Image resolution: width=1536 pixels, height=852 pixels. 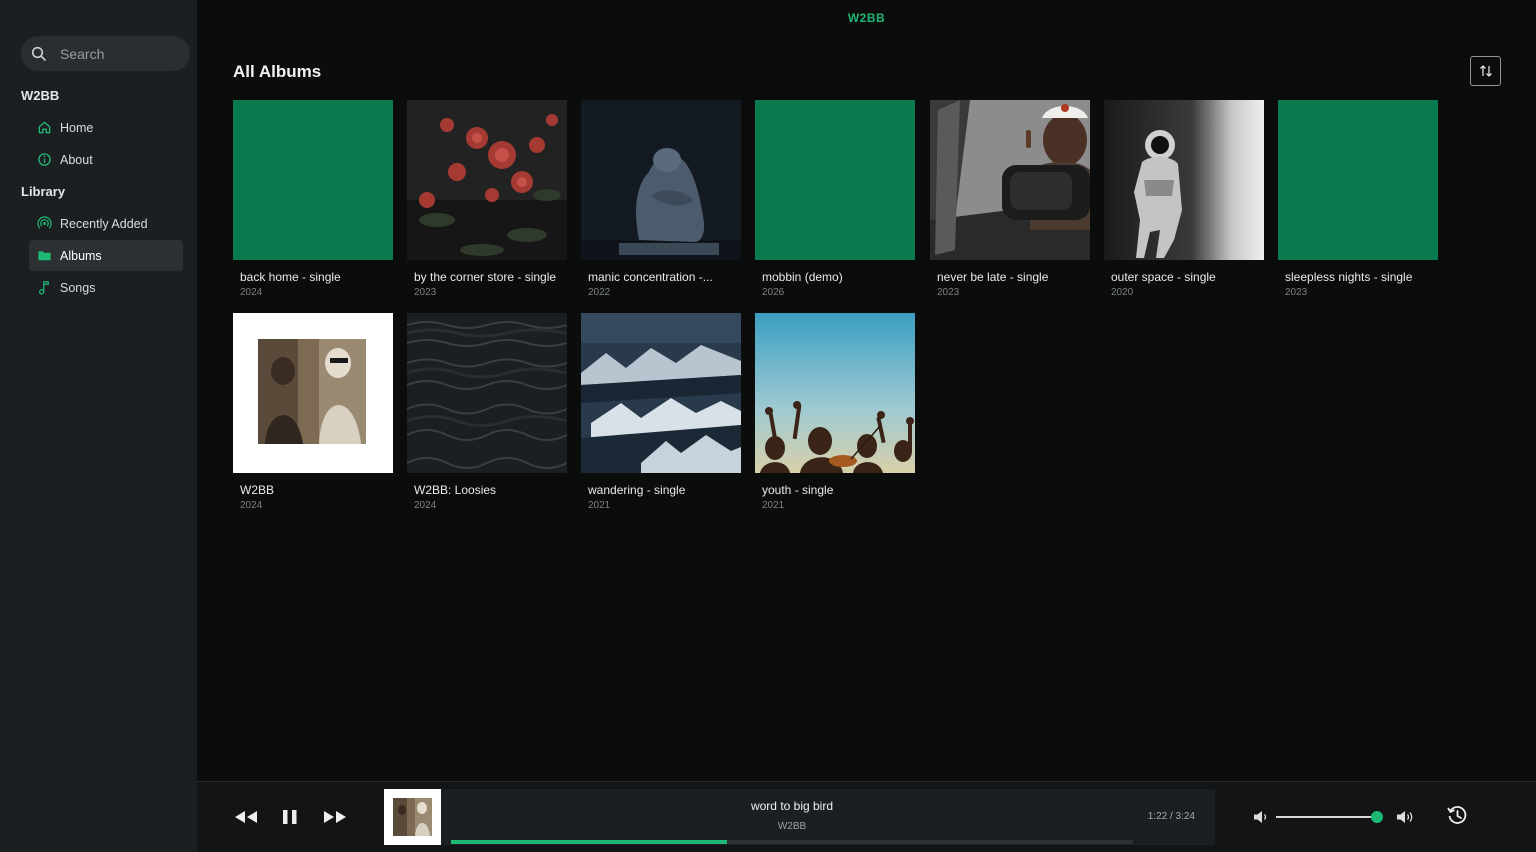 What do you see at coordinates (77, 127) in the screenshot?
I see `sidebar-item-label: Home` at bounding box center [77, 127].